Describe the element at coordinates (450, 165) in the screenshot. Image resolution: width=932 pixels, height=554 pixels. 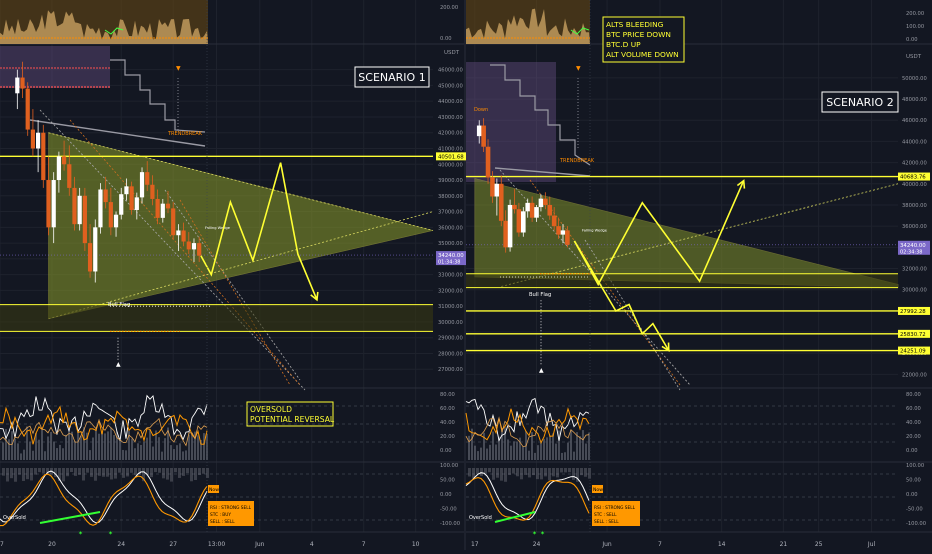
I see `y-tick-label: 40000.00` at that location.